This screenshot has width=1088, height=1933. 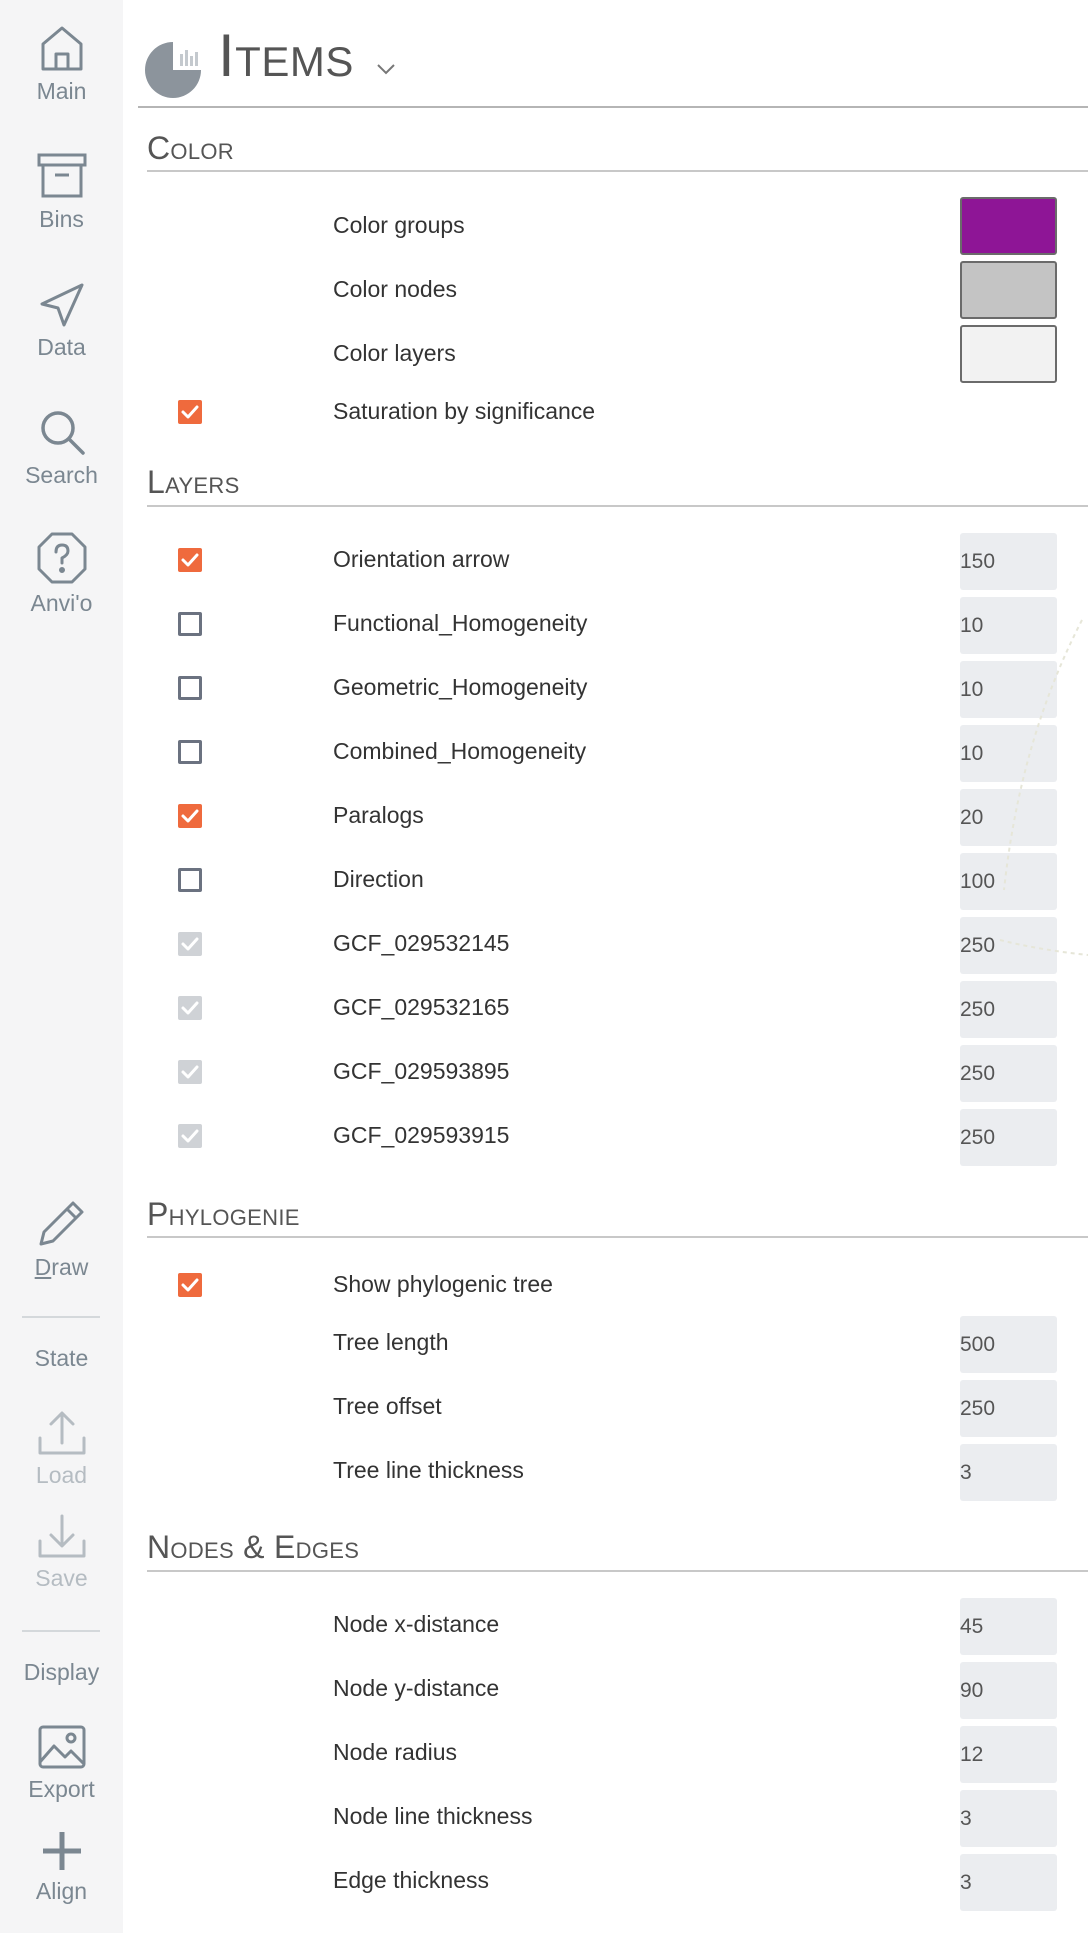 I want to click on section-title-phylogenie: Phylogenie, so click(x=223, y=1214).